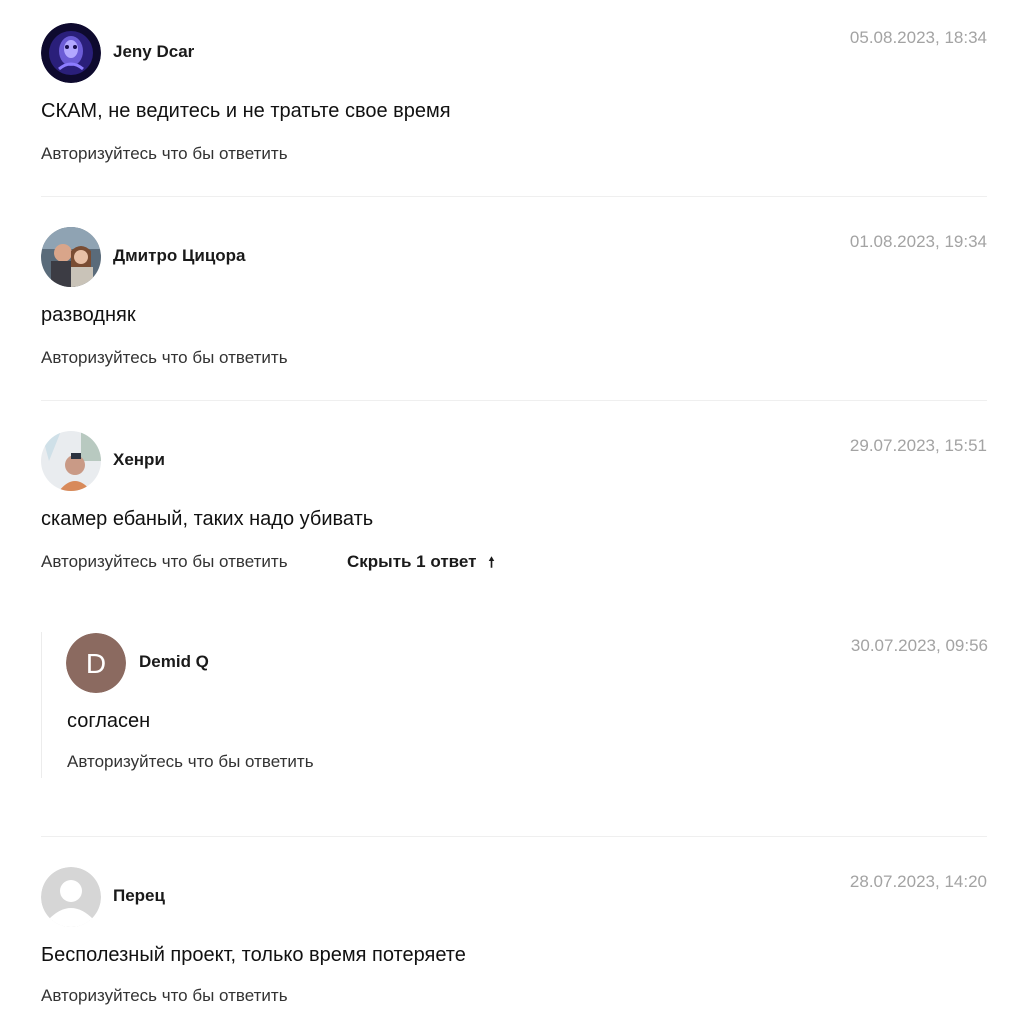 The image size is (1024, 1028). What do you see at coordinates (918, 445) in the screenshot?
I see `comment-date: 29.07.2023, 15:51` at bounding box center [918, 445].